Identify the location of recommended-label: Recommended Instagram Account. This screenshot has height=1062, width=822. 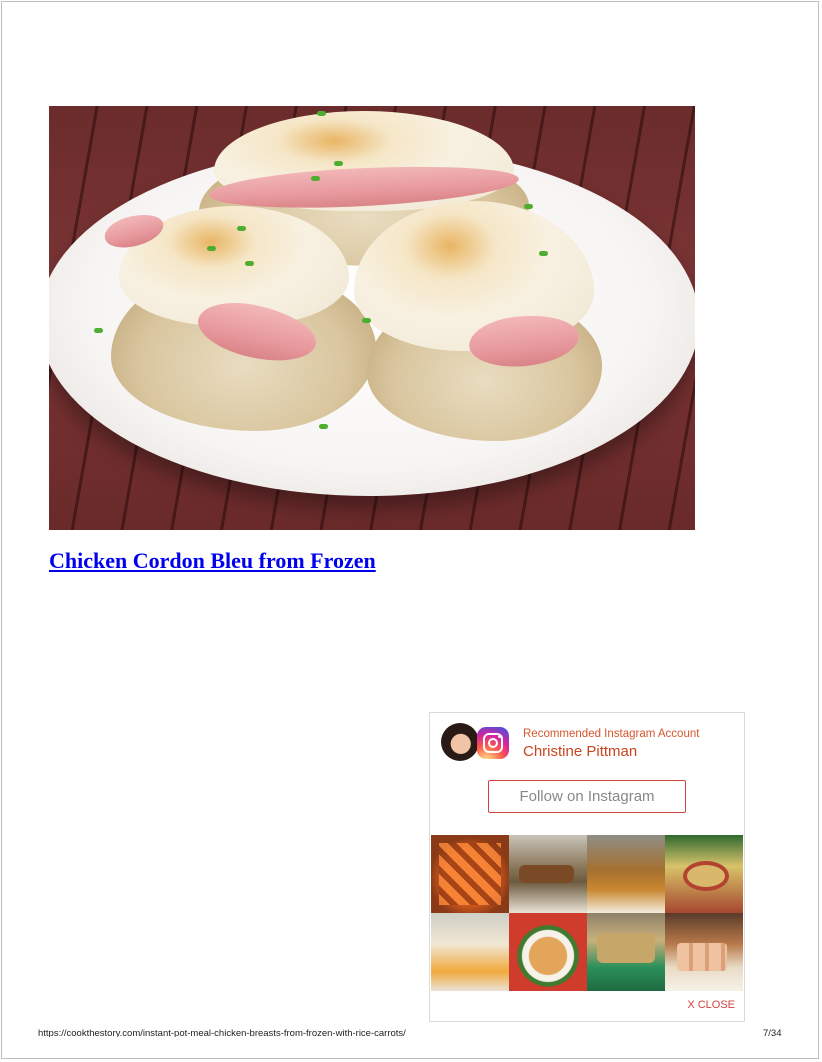
(611, 734).